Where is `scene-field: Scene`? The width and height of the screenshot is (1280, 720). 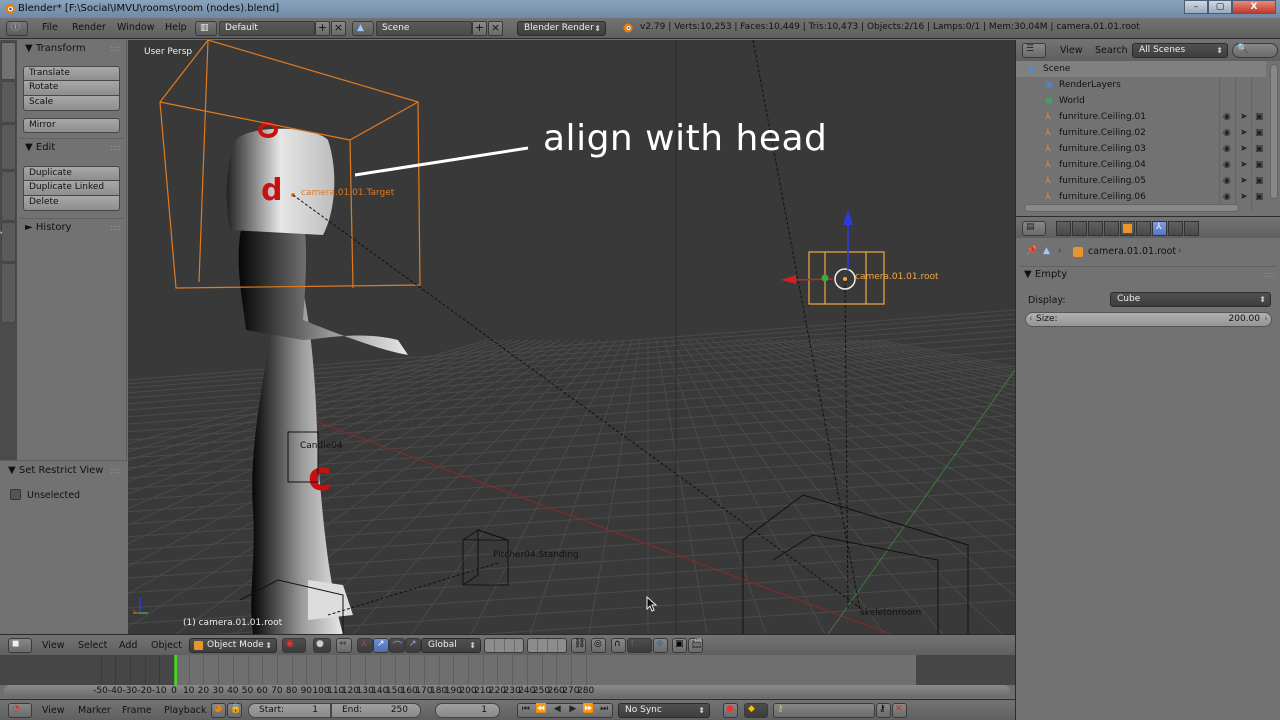
scene-field: Scene is located at coordinates (424, 28).